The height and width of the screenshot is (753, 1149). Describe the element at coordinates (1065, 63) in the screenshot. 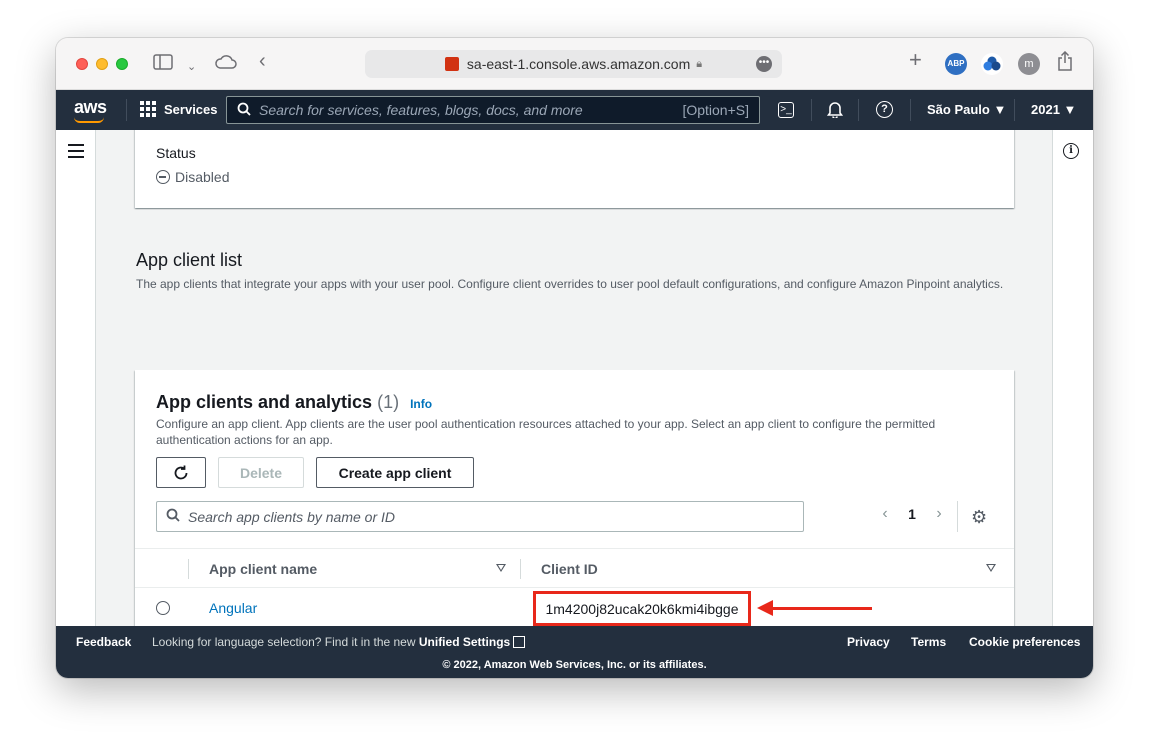

I see `share-icon` at that location.